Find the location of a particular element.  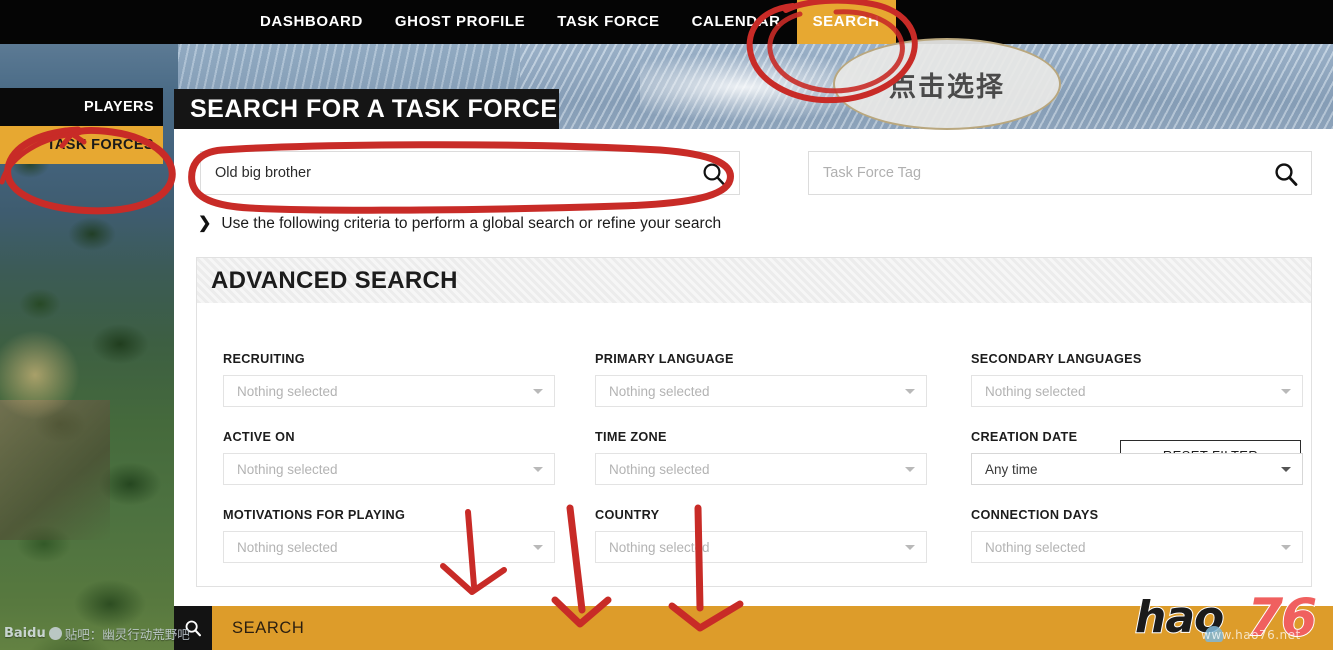

dropdown-recruiting: Nothing selected is located at coordinates (389, 391).